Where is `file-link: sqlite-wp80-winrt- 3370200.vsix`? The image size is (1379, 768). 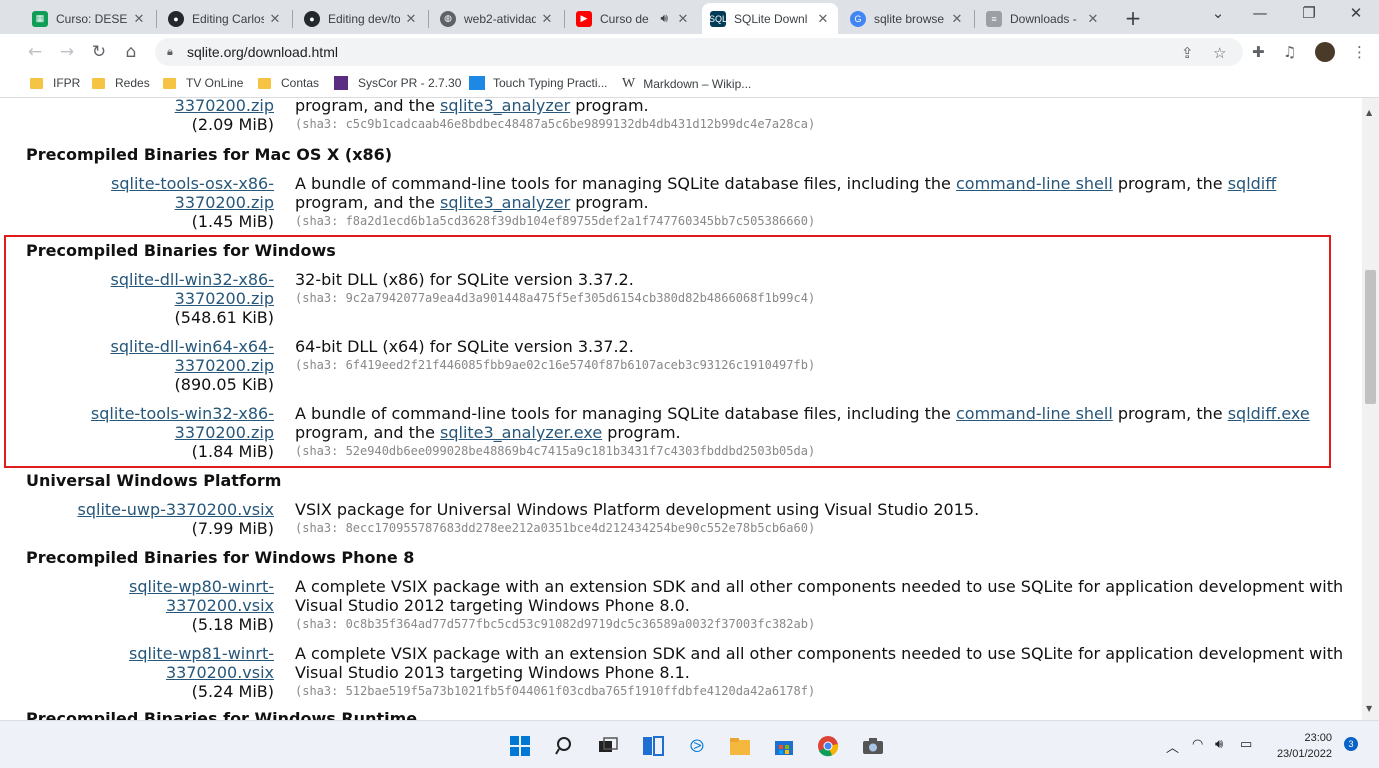
file-link: sqlite-wp80-winrt- 3370200.vsix is located at coordinates (201, 596).